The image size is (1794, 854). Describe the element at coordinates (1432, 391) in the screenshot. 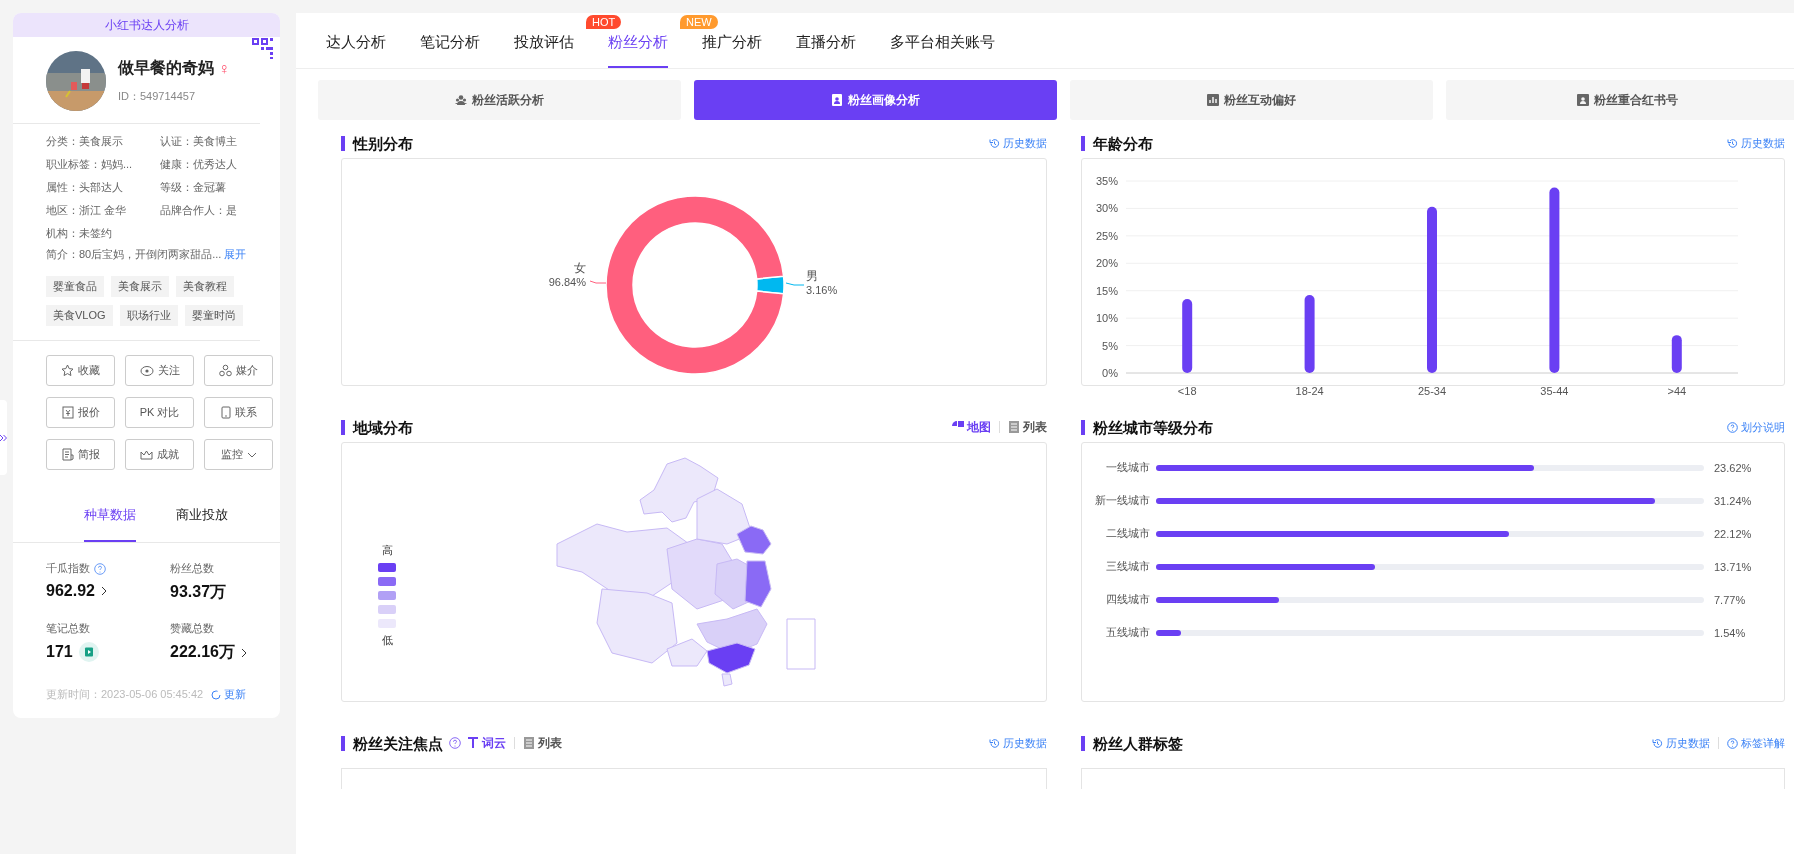

I see `axis-tick-label: 25-34` at that location.